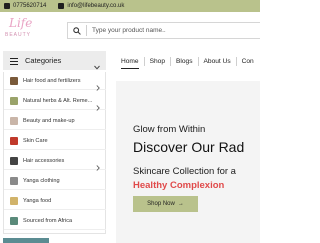 The image size is (320, 243). I want to click on search-bar, so click(163, 30).